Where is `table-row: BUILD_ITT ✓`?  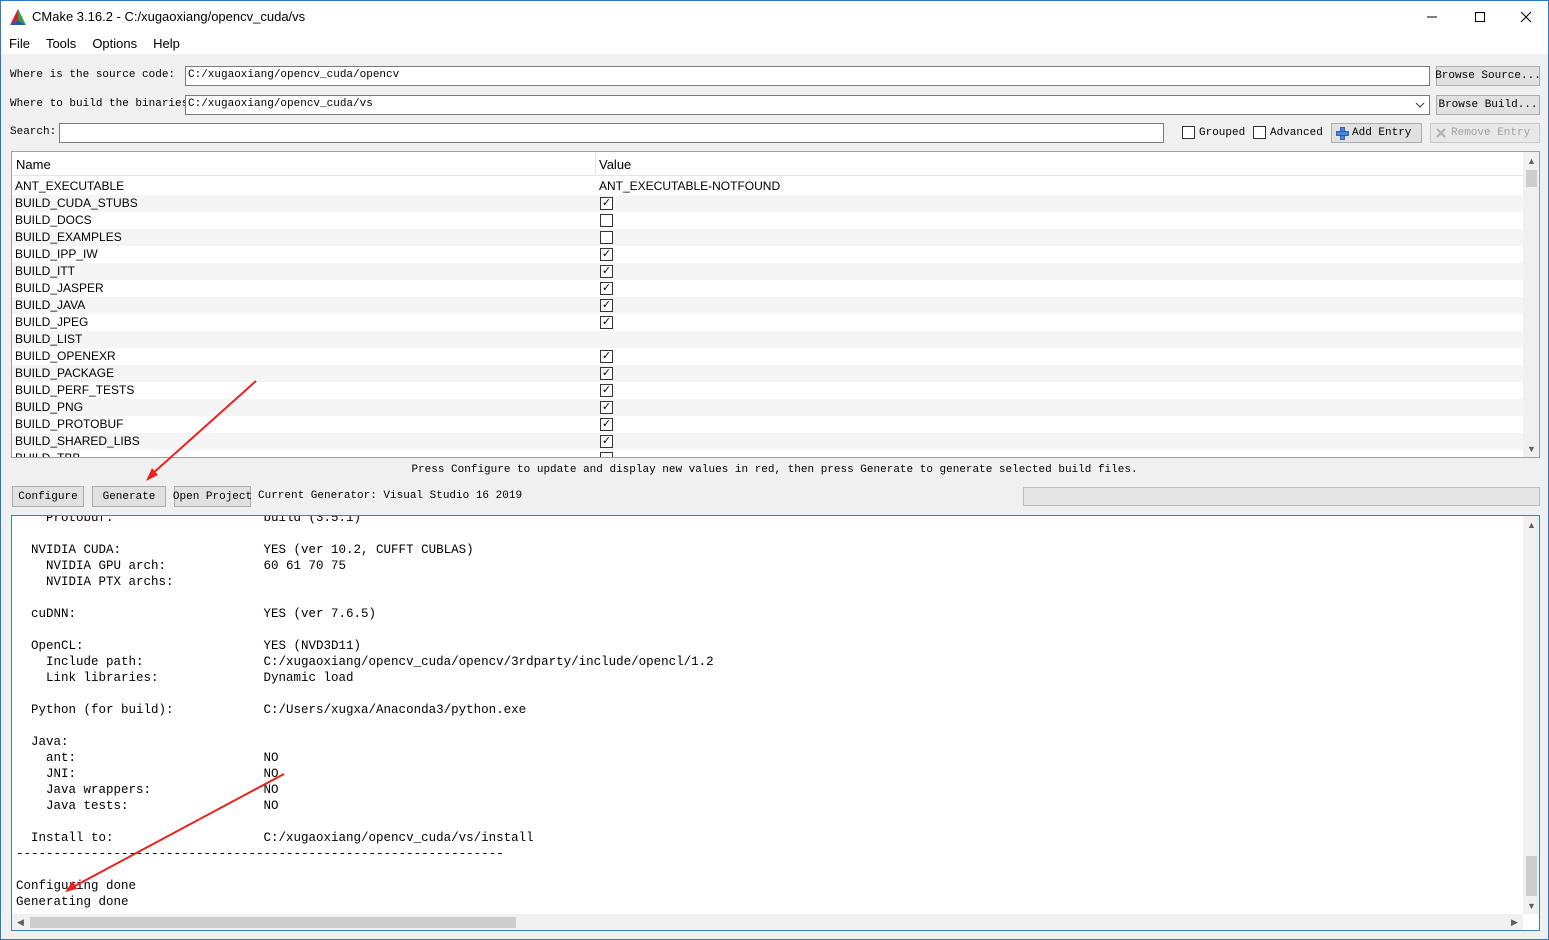 table-row: BUILD_ITT ✓ is located at coordinates (767, 271).